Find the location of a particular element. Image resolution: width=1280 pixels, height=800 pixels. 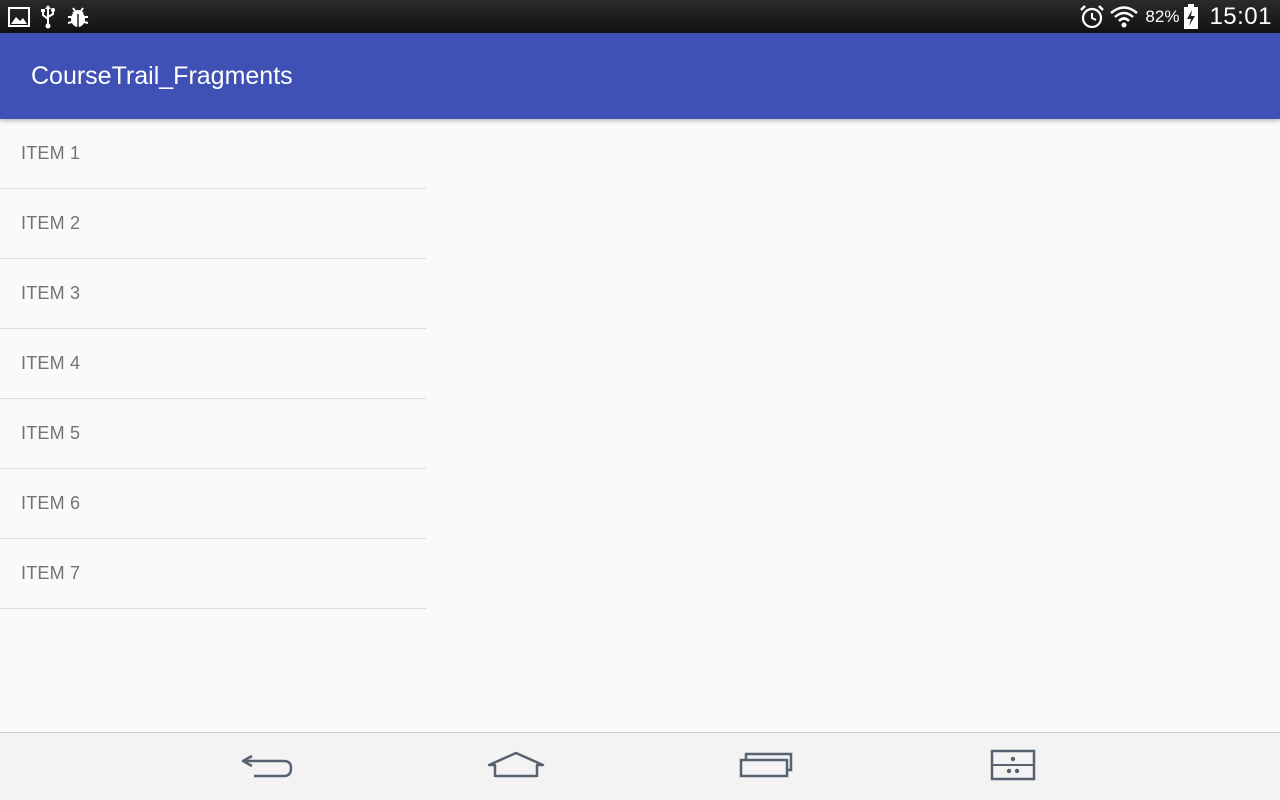

battery-charging-icon is located at coordinates (1191, 16).